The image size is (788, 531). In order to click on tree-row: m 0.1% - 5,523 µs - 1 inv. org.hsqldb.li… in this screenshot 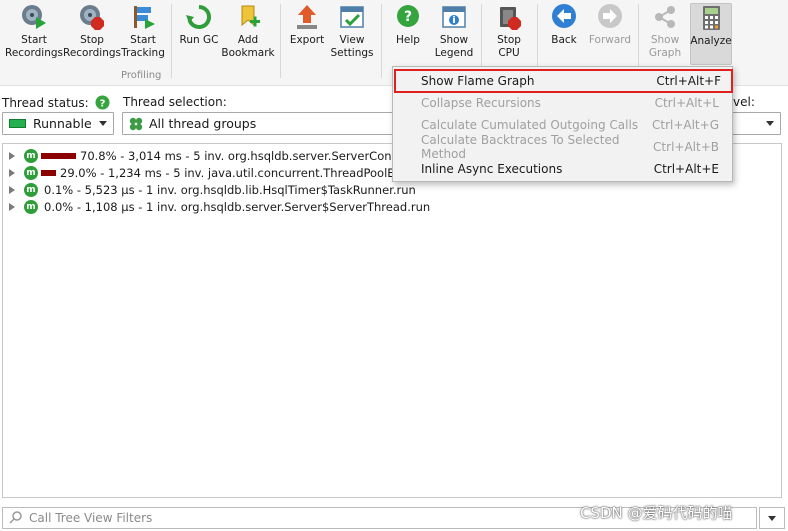, I will do `click(209, 189)`.